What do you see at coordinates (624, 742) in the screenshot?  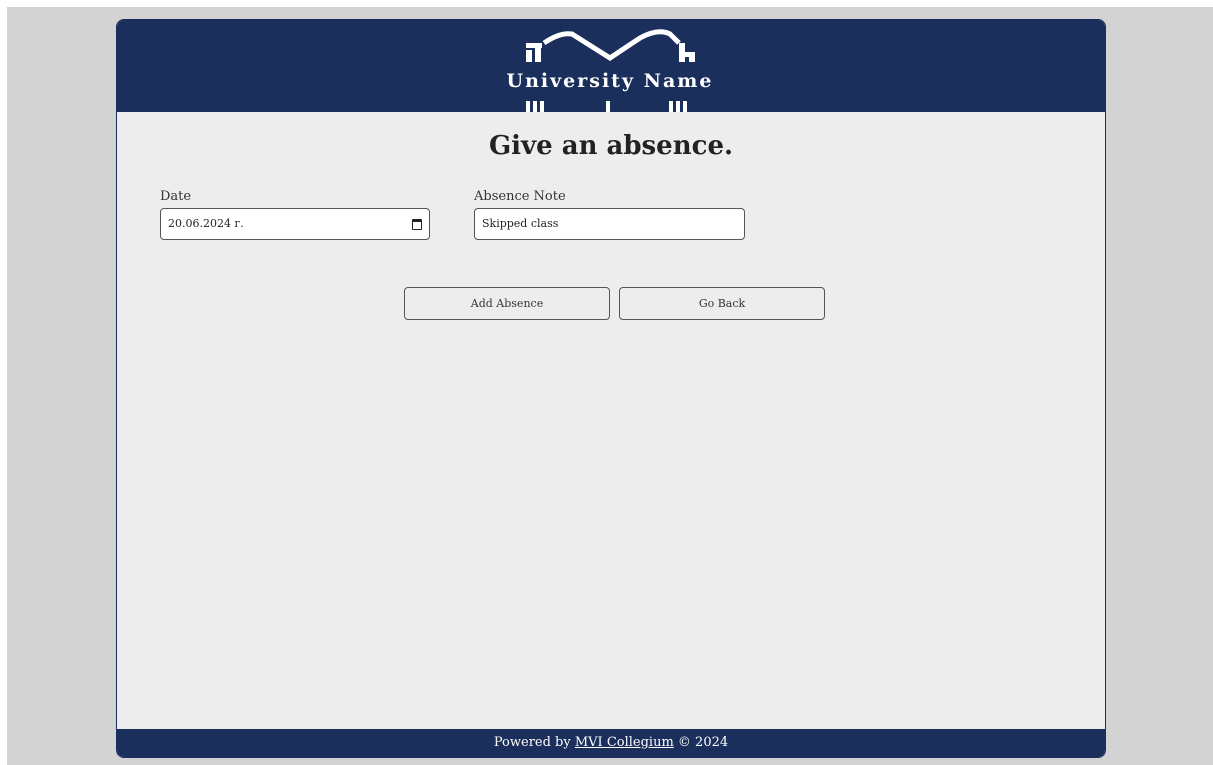 I see `footer-link: MVI Collegium` at bounding box center [624, 742].